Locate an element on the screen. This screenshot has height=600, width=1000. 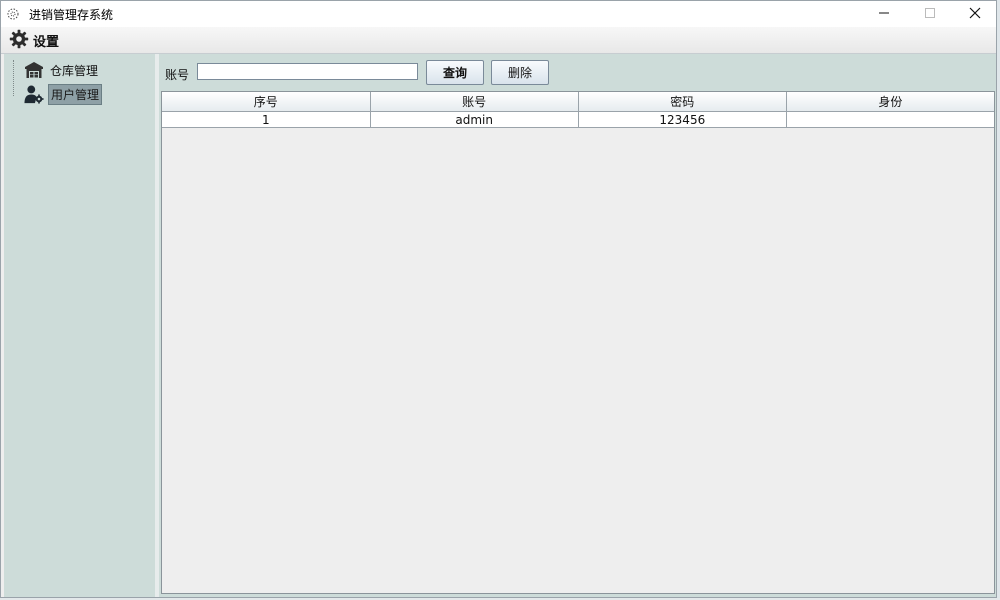
settings-menu-label: 设置 is located at coordinates (46, 42).